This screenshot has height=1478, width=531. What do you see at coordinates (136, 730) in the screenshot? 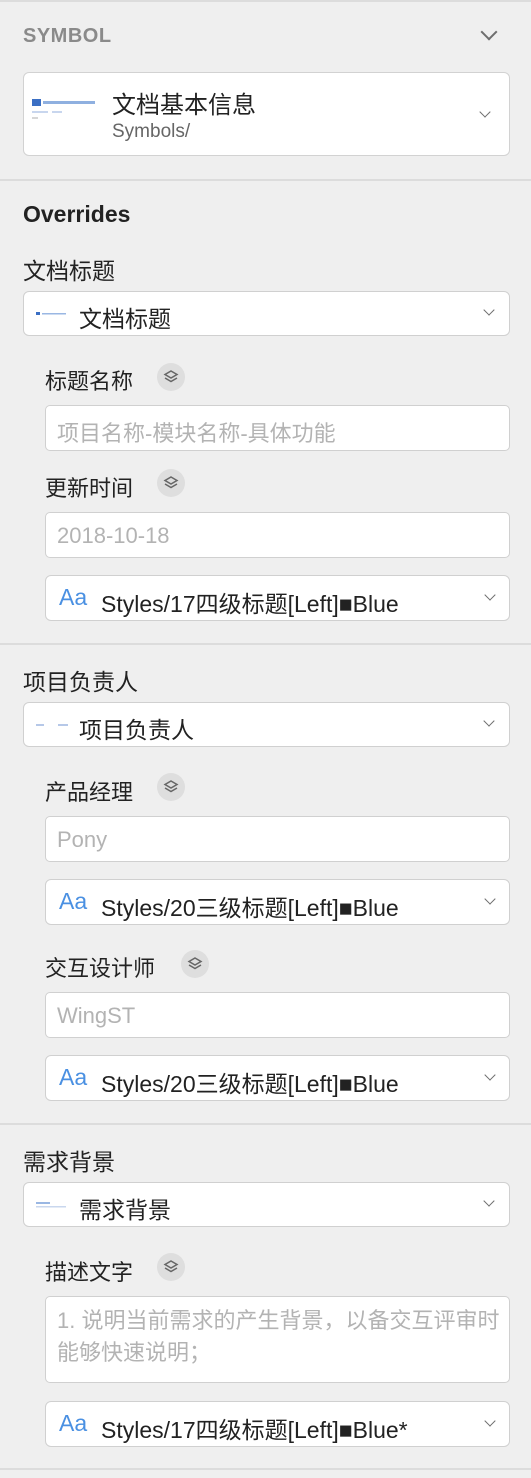
I see `dropdown-label: 项目负责人` at bounding box center [136, 730].